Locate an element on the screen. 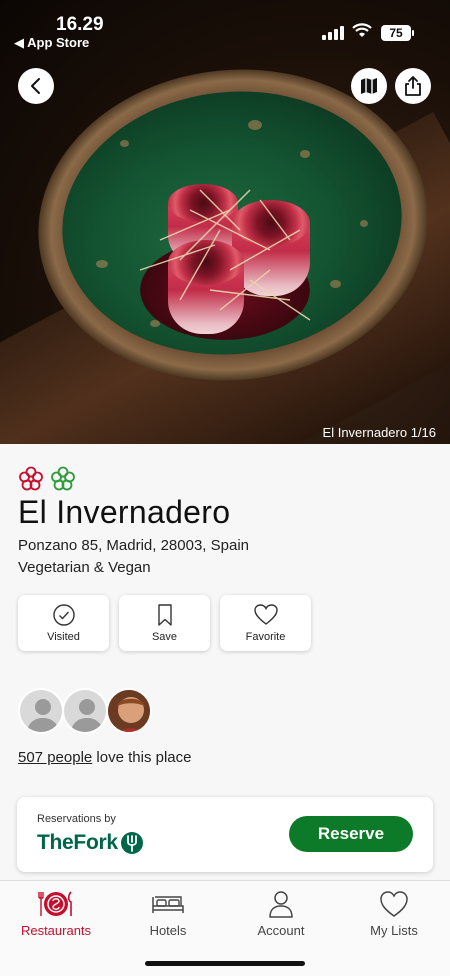 The width and height of the screenshot is (450, 976). tab-restaurants-label: Restaurants is located at coordinates (56, 930).